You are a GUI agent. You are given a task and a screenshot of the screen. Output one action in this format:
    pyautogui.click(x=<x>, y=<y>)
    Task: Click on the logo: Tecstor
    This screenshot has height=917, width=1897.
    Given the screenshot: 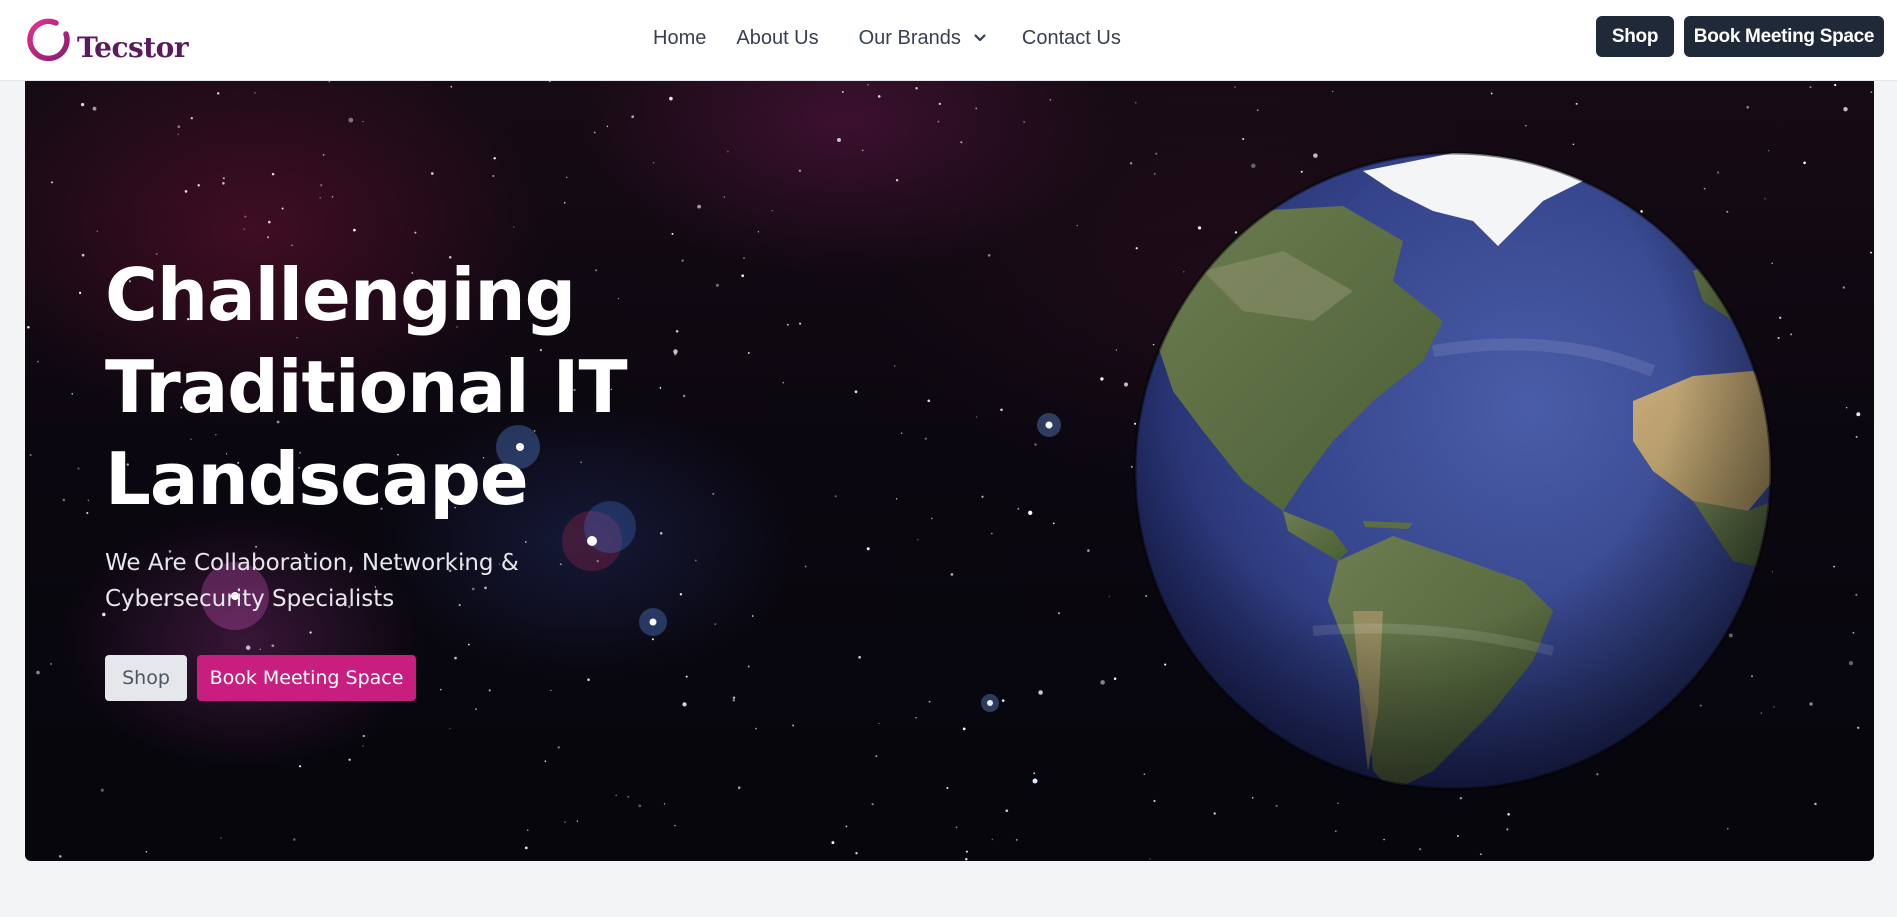 What is the action you would take?
    pyautogui.click(x=107, y=38)
    